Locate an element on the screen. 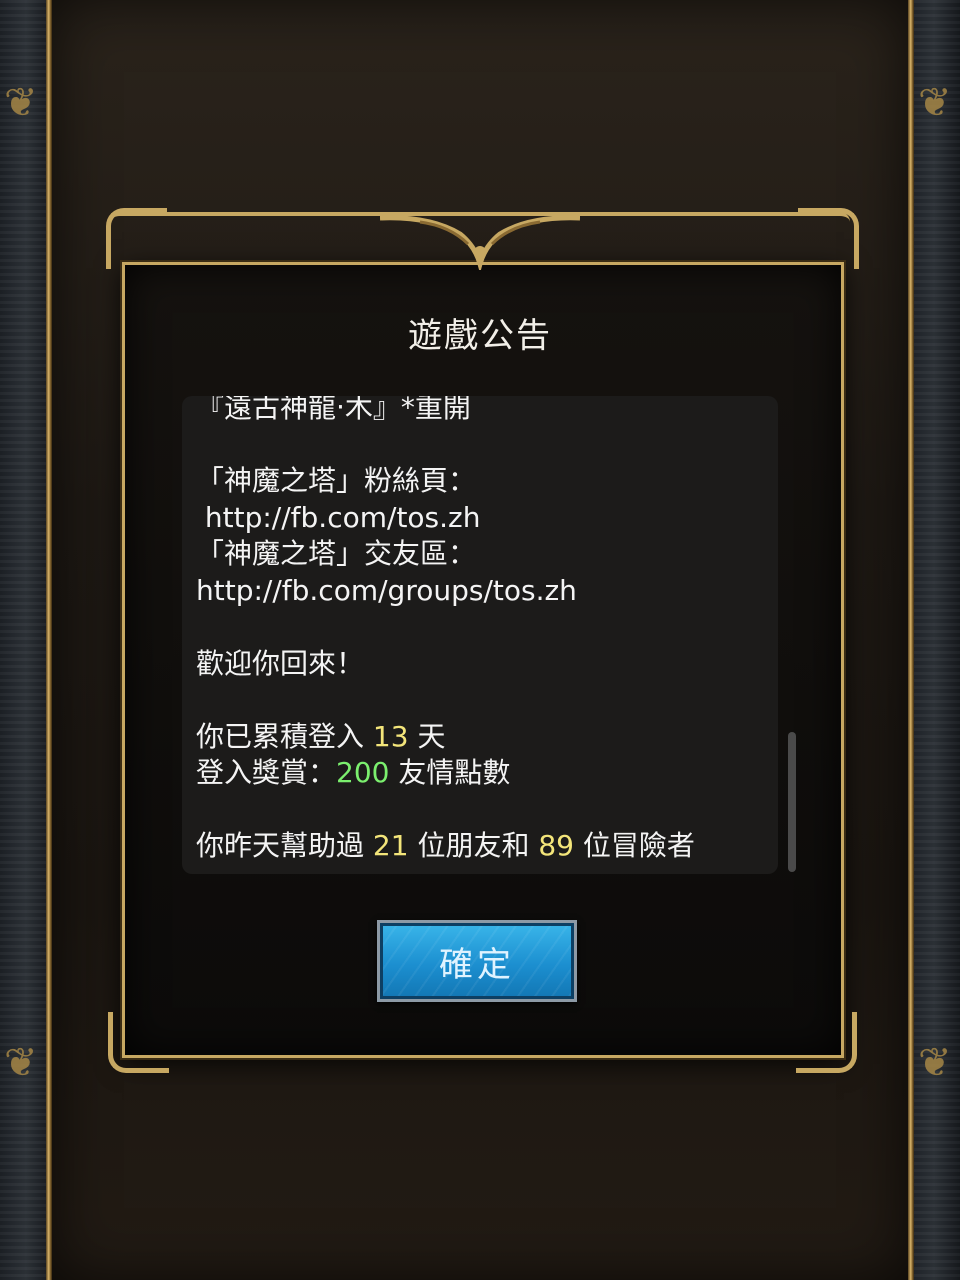 Image resolution: width=960 pixels, height=1280 pixels. announcement-line: http://fb.com/groups/tos.zh is located at coordinates (480, 591).